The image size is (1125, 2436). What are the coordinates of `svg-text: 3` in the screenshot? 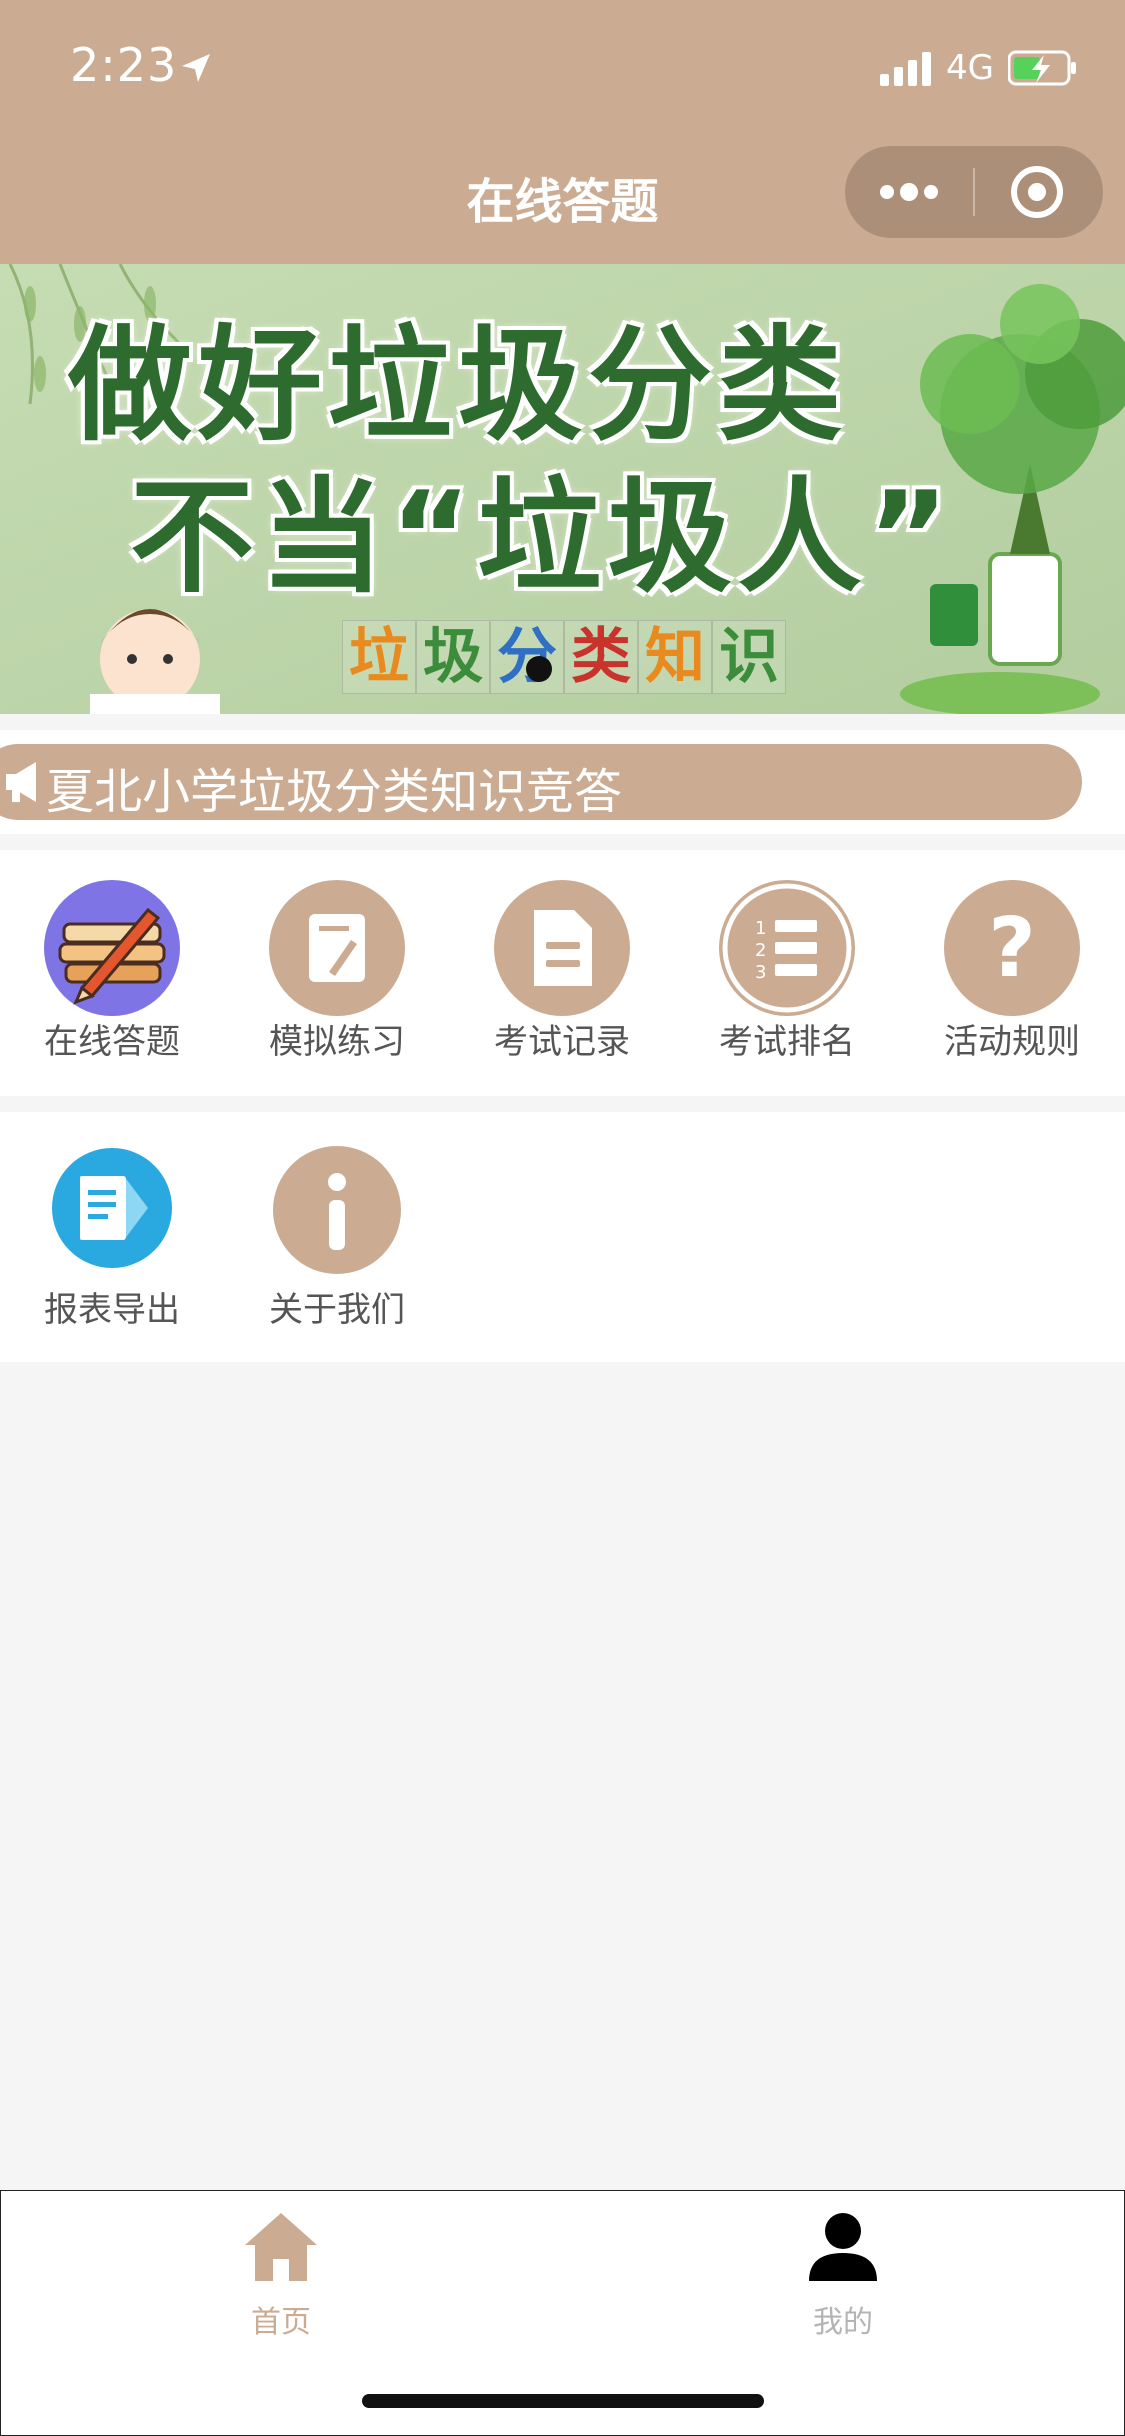 It's located at (760, 972).